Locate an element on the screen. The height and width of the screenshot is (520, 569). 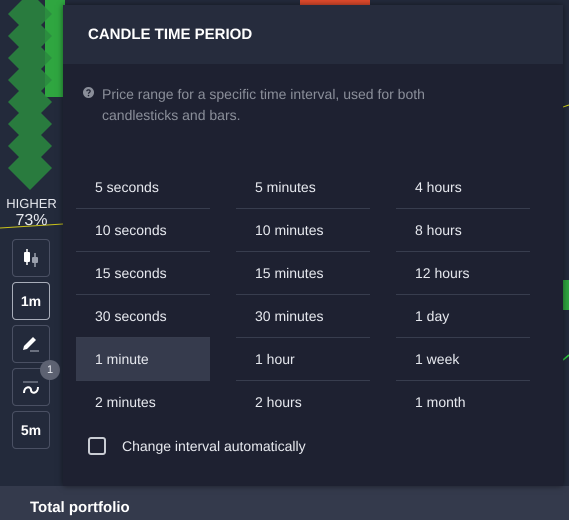
signal-percent: 73% is located at coordinates (31, 221).